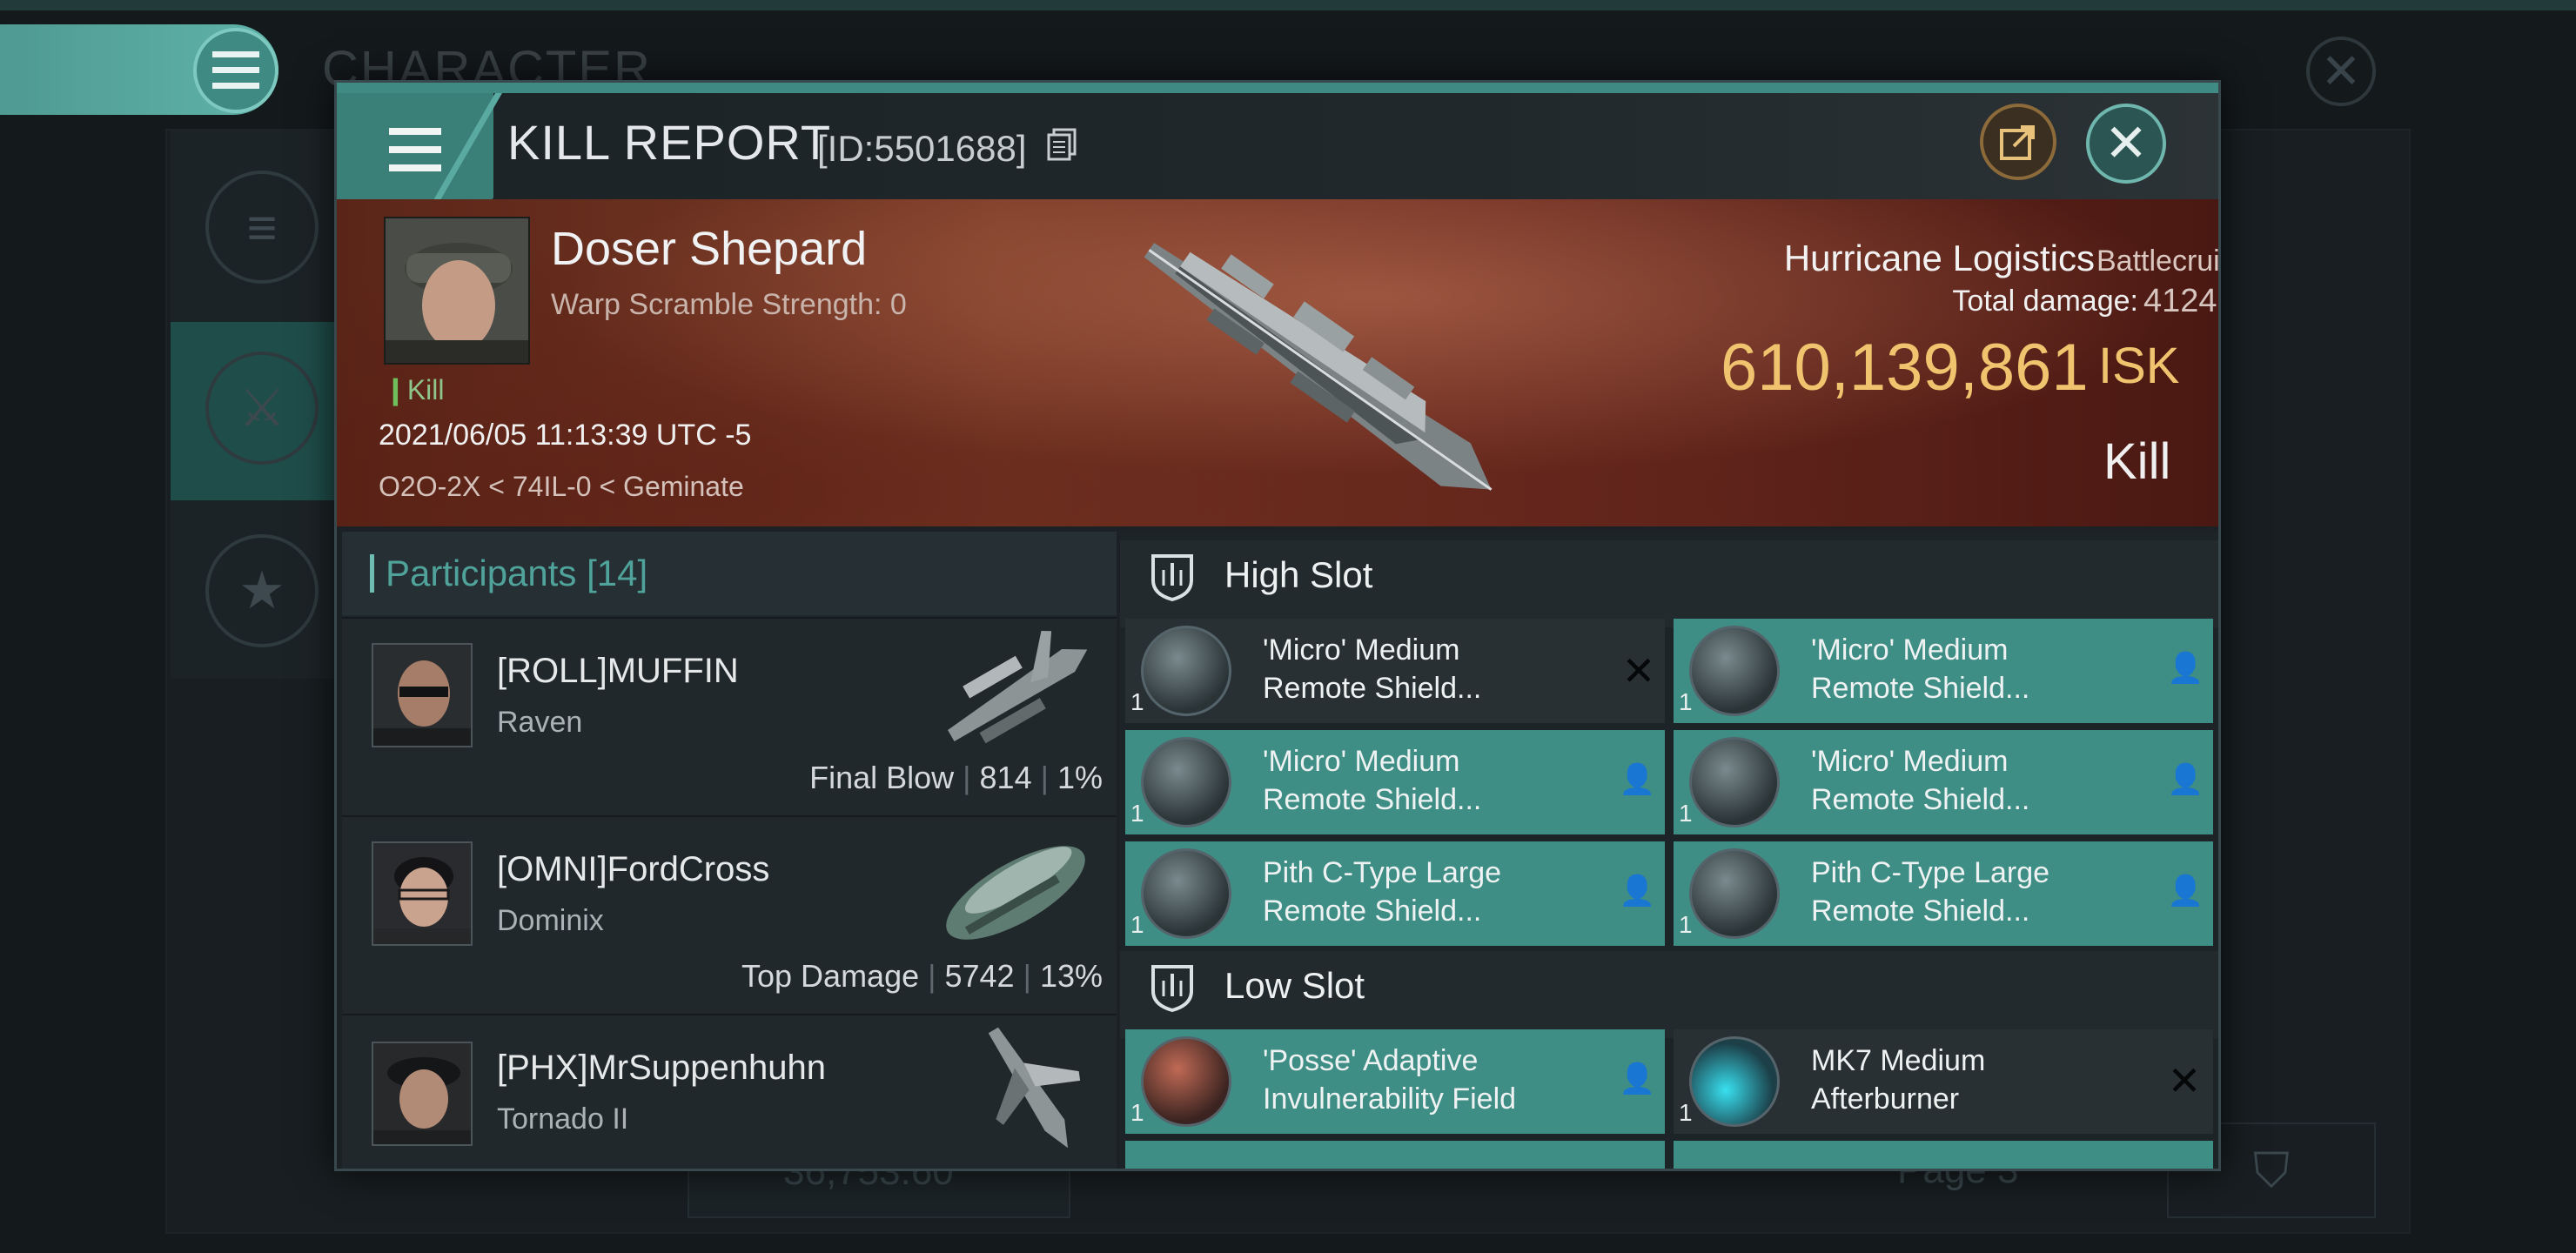 This screenshot has width=2576, height=1253. I want to click on participant-stats: Top Damage | 5742 | 13%, so click(922, 976).